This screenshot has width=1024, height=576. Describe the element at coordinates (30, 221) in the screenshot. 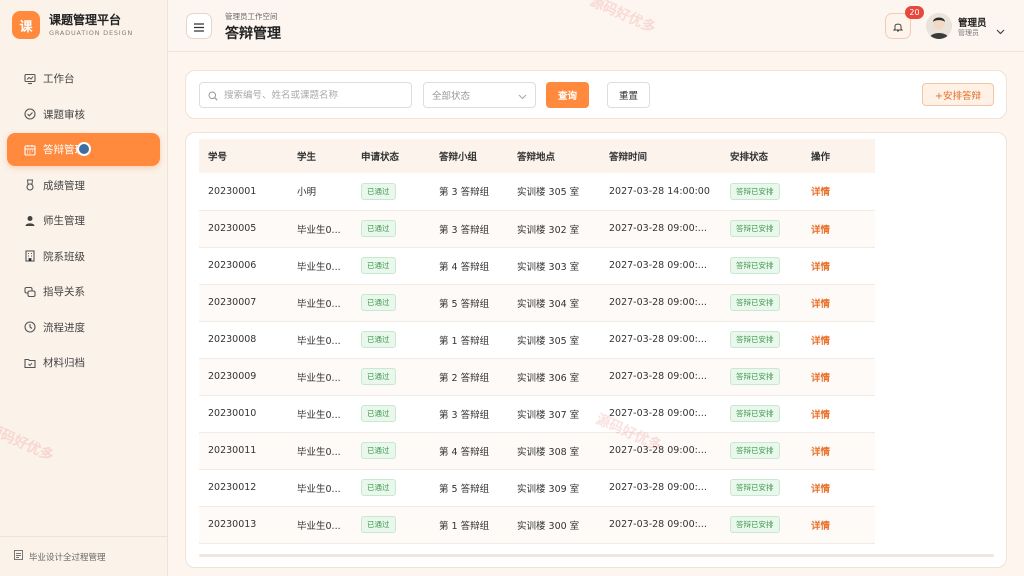

I see `user-icon` at that location.